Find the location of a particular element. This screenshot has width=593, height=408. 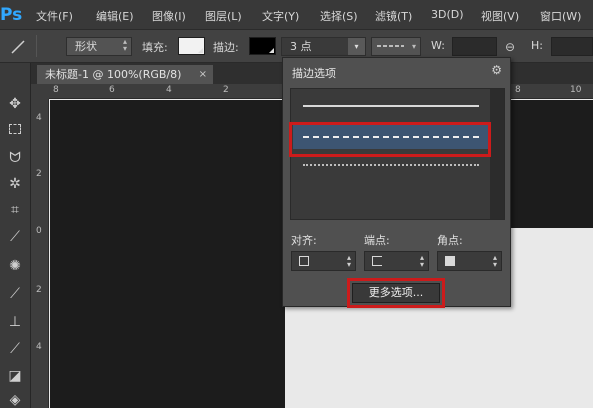

photoshop-logo: Ps is located at coordinates (11, 15).